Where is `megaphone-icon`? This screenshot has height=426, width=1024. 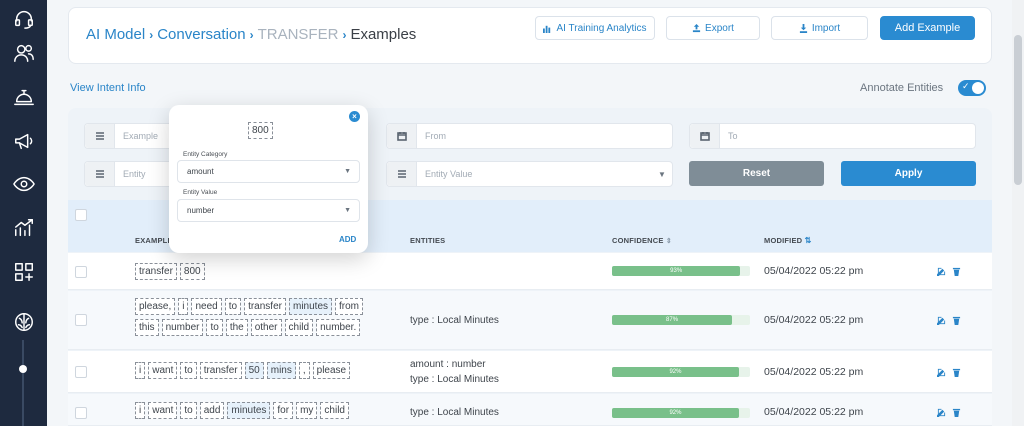
megaphone-icon is located at coordinates (23, 140).